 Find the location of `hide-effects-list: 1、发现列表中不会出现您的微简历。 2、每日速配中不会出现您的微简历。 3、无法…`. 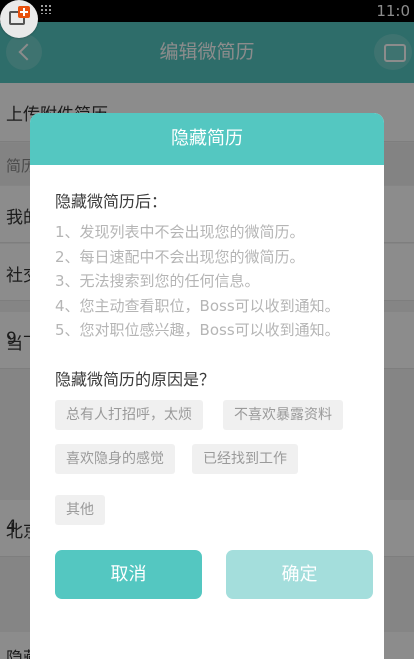

hide-effects-list: 1、发现列表中不会出现您的微简历。 2、每日速配中不会出现您的微简历。 3、无法… is located at coordinates (197, 281).